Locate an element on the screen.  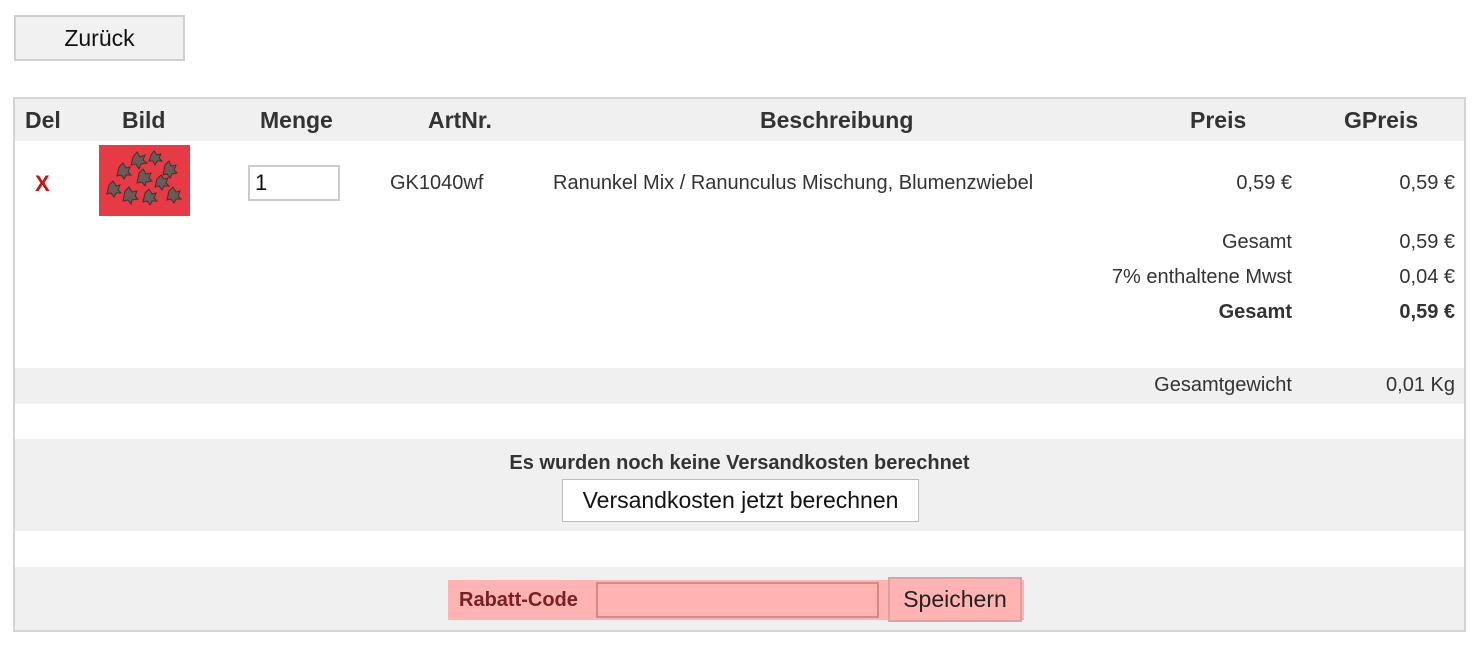
discount-form: Rabatt-Code Speichern is located at coordinates (736, 599).